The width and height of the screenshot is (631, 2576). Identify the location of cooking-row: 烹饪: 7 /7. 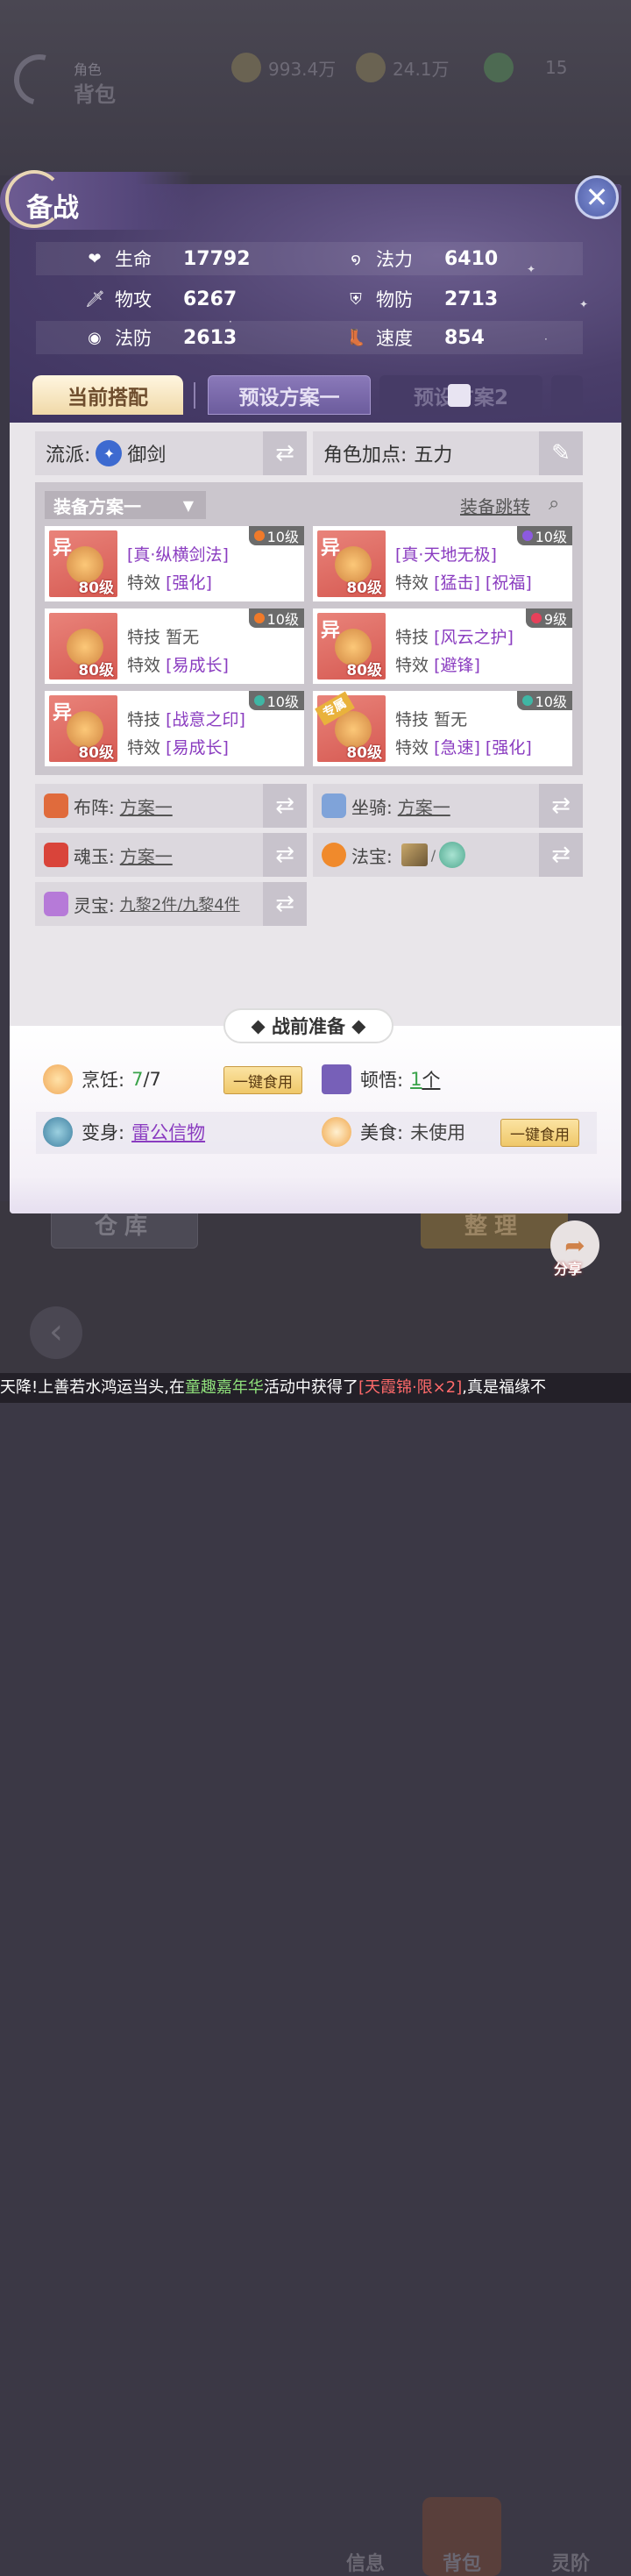
(102, 1079).